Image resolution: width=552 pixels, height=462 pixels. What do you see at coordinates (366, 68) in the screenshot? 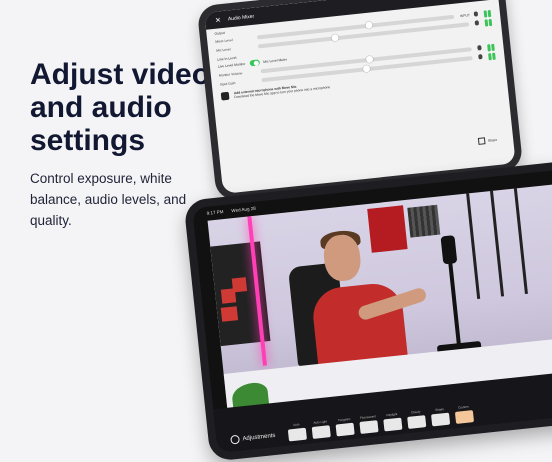
I see `input-gain-knob` at bounding box center [366, 68].